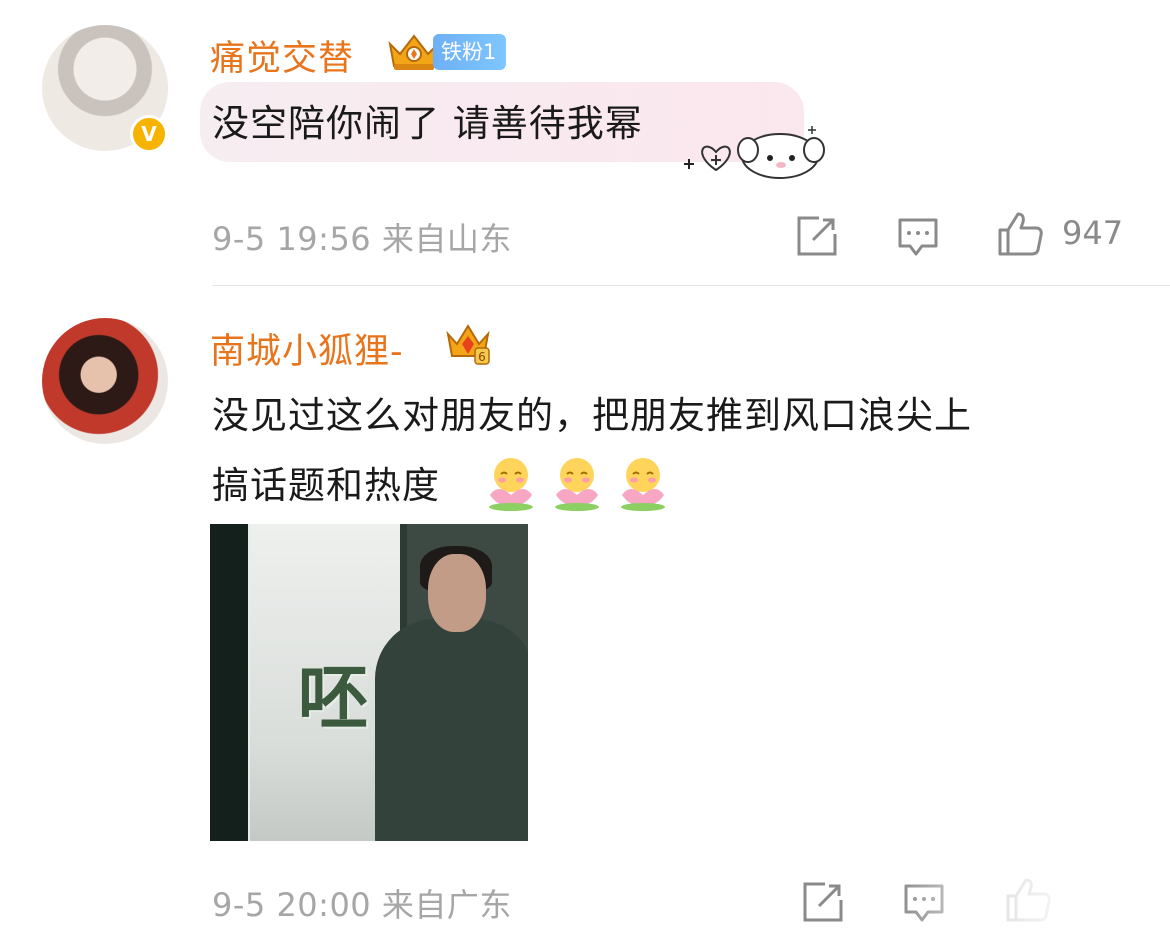 Image resolution: width=1170 pixels, height=947 pixels. What do you see at coordinates (691, 285) in the screenshot?
I see `divider` at bounding box center [691, 285].